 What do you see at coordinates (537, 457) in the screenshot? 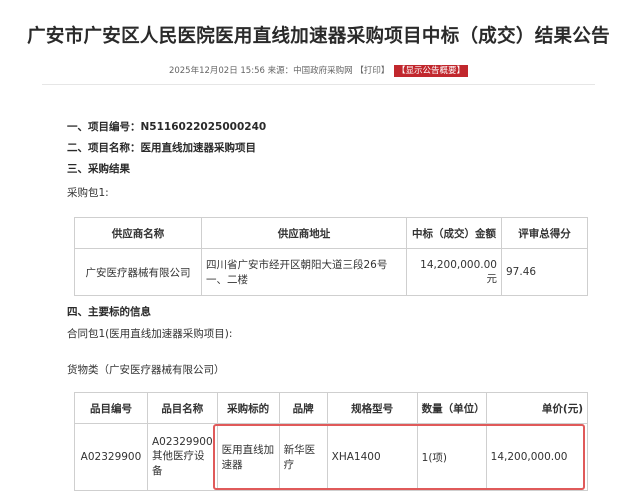
I see `unit-price: 14,200,000.00` at bounding box center [537, 457].